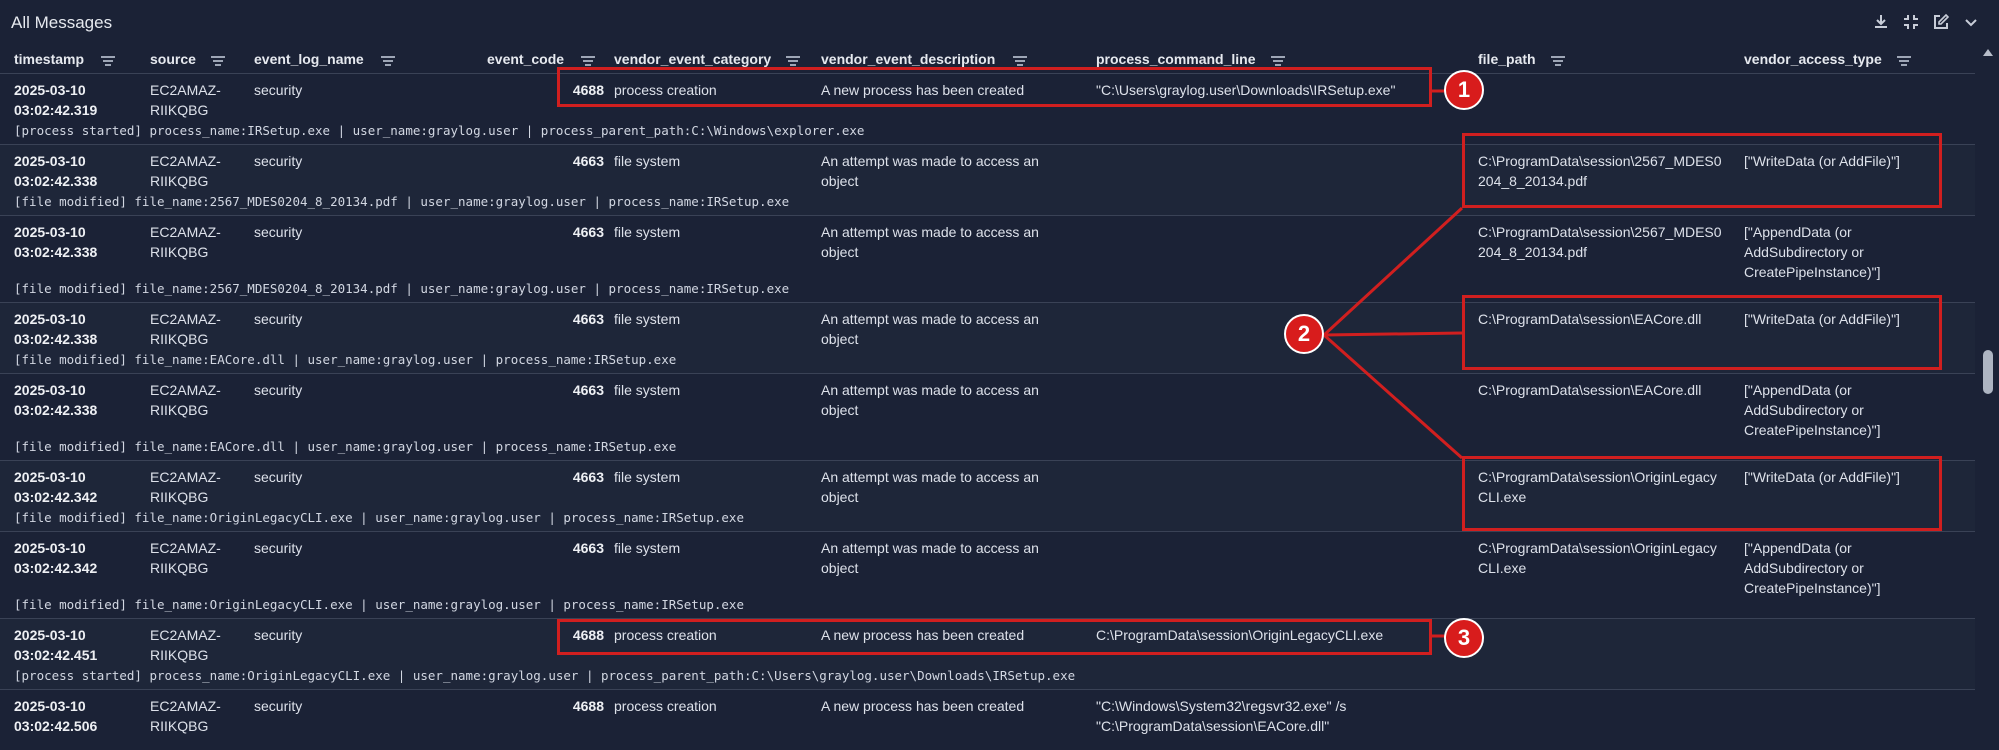  What do you see at coordinates (1532, 252) in the screenshot?
I see `cell-file-path-line2: 204_8_20134.pdf` at bounding box center [1532, 252].